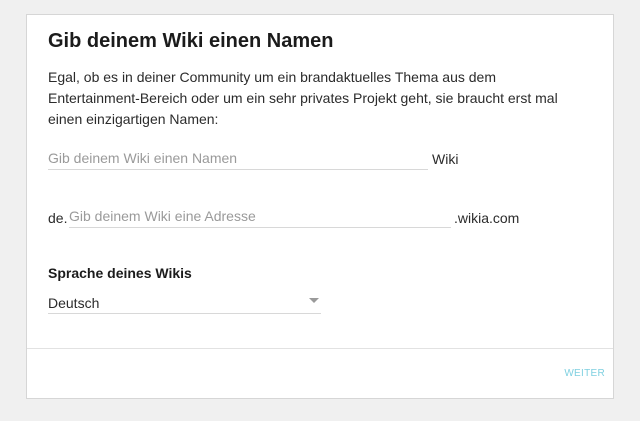 This screenshot has width=640, height=421. Describe the element at coordinates (74, 303) in the screenshot. I see `language-selected-value: Deutsch` at that location.